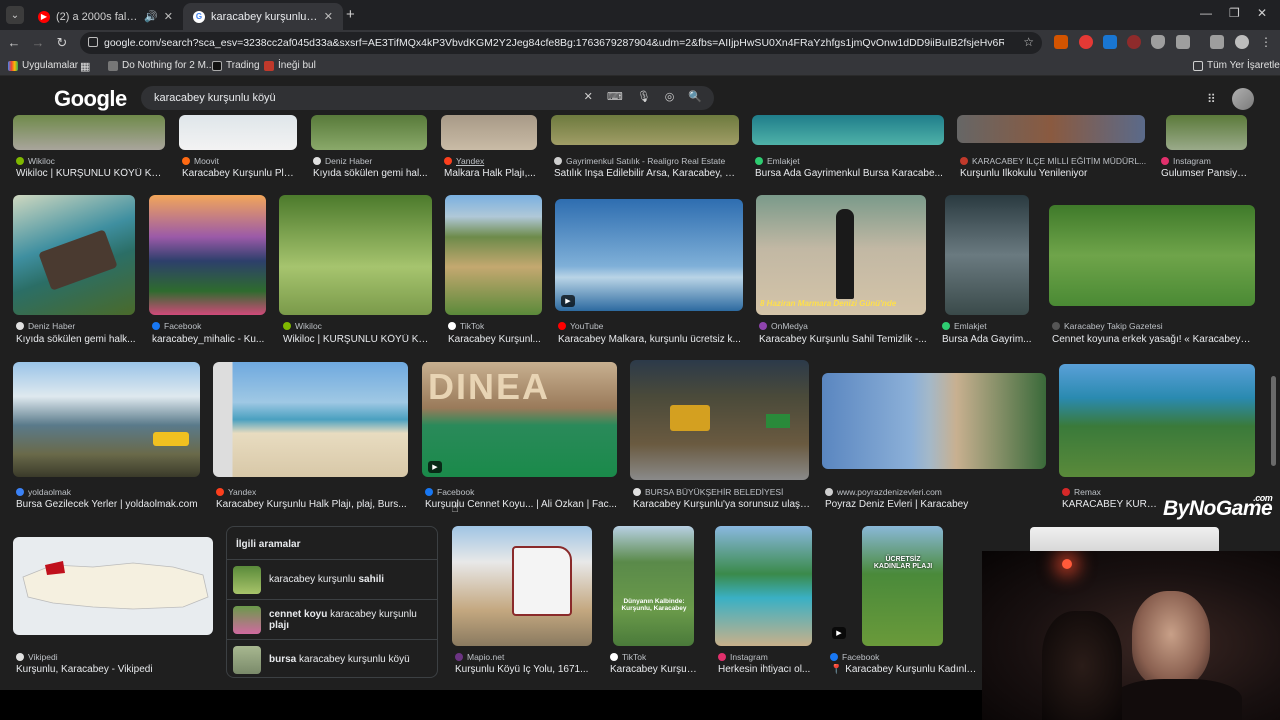 This screenshot has width=1280, height=720. What do you see at coordinates (105, 16) in the screenshot?
I see `tab-youtube: ▶ (2) a 2000s fall sad playlist - 🔊 ✕` at bounding box center [105, 16].